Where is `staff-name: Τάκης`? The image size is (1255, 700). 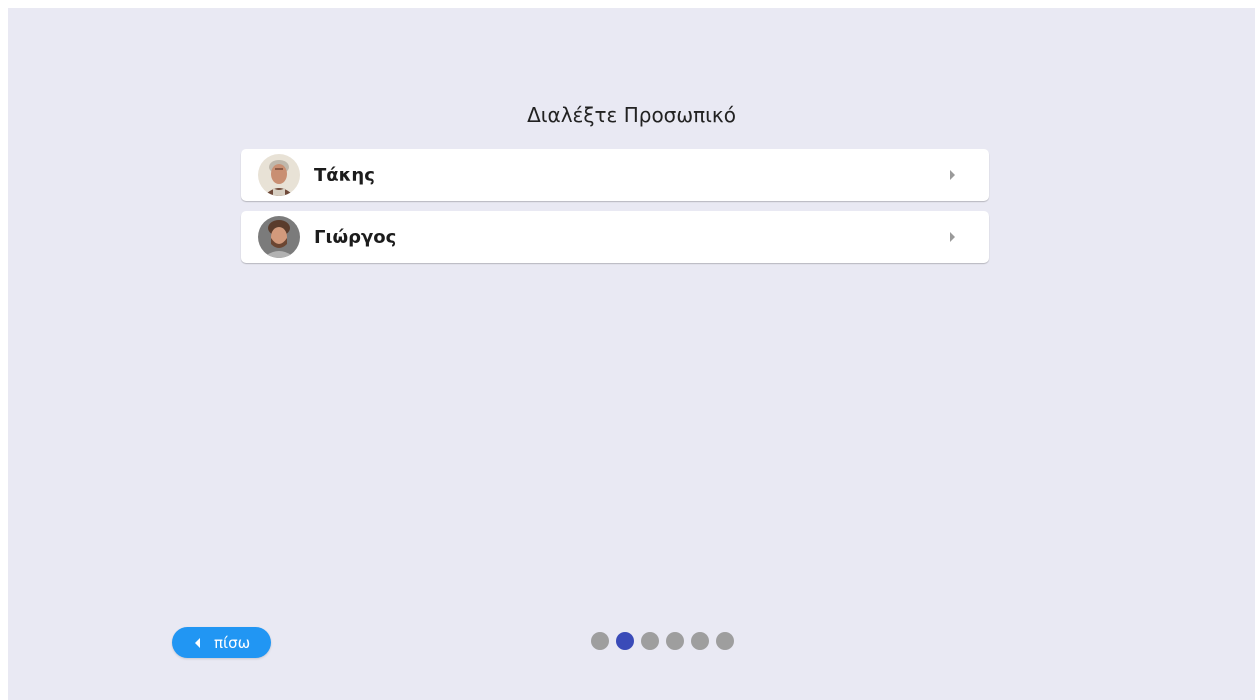 staff-name: Τάκης is located at coordinates (344, 175).